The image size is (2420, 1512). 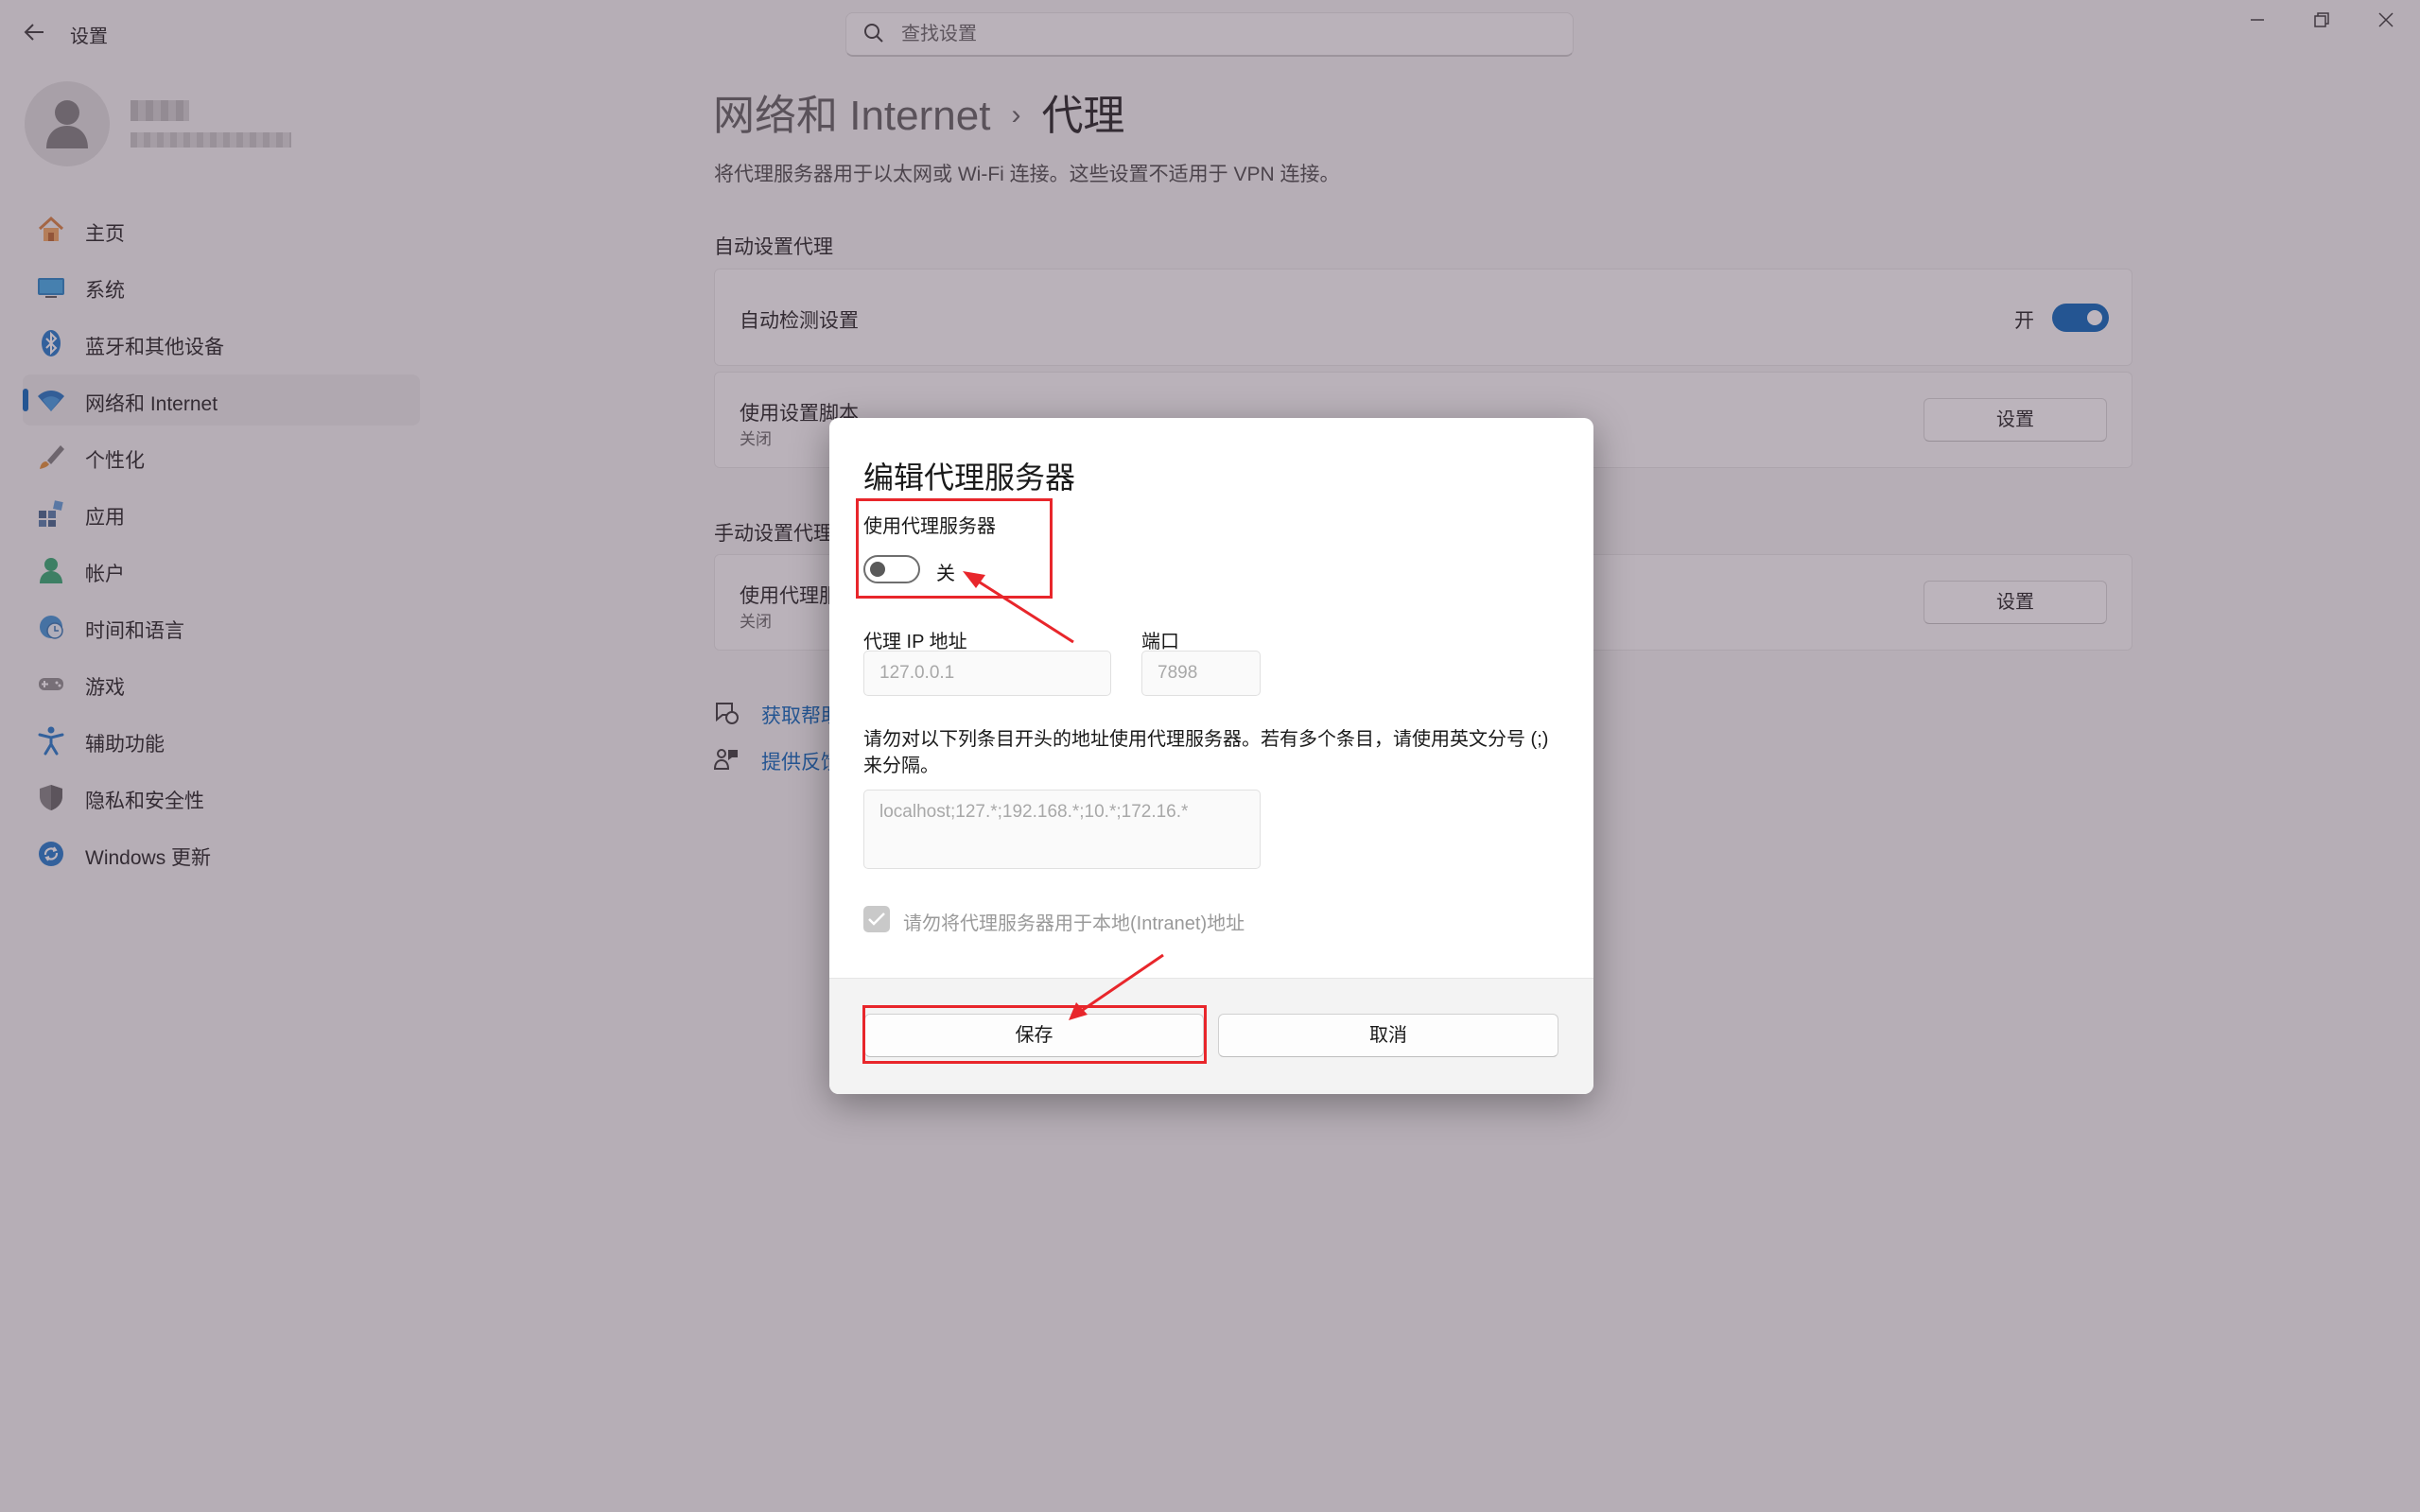 What do you see at coordinates (1018, 607) in the screenshot?
I see `annotation-arrow-toggle` at bounding box center [1018, 607].